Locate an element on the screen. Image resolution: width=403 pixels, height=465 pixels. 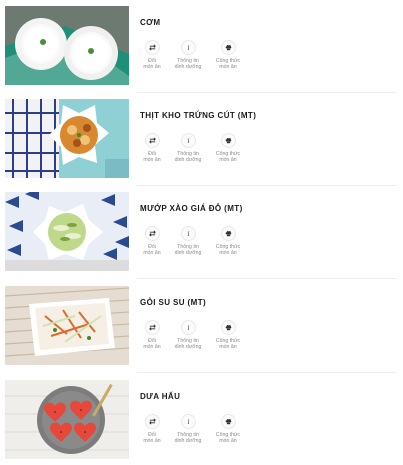
chayote-salad-photo is located at coordinates (67, 325).